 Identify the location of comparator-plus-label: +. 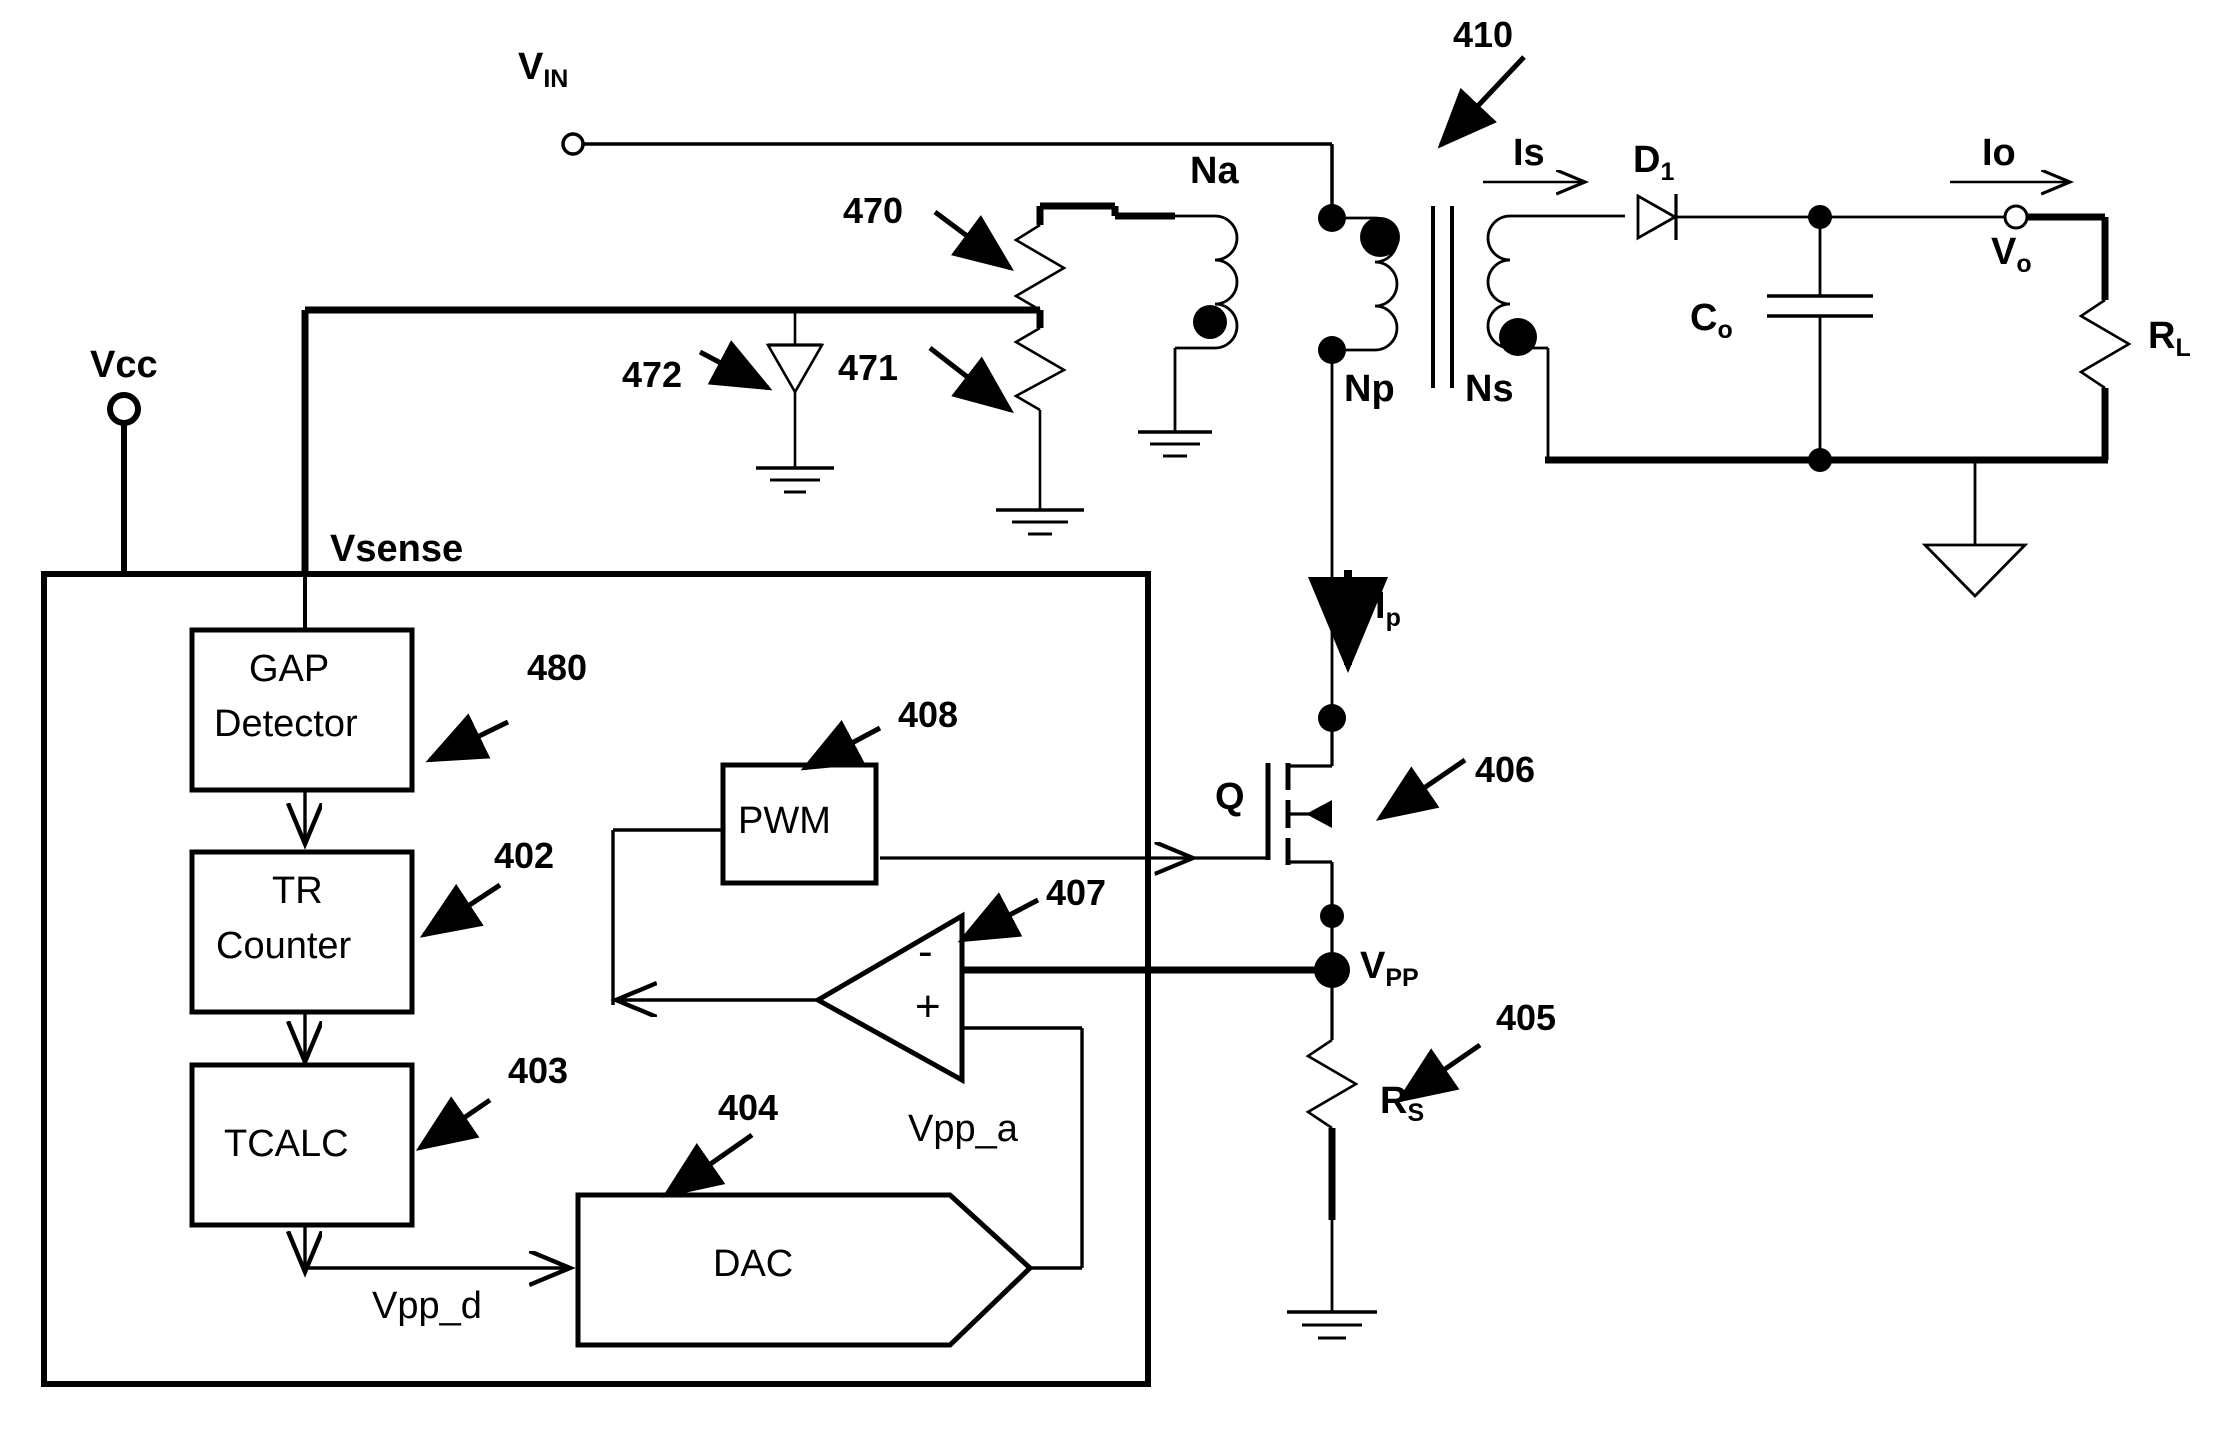
(928, 1006).